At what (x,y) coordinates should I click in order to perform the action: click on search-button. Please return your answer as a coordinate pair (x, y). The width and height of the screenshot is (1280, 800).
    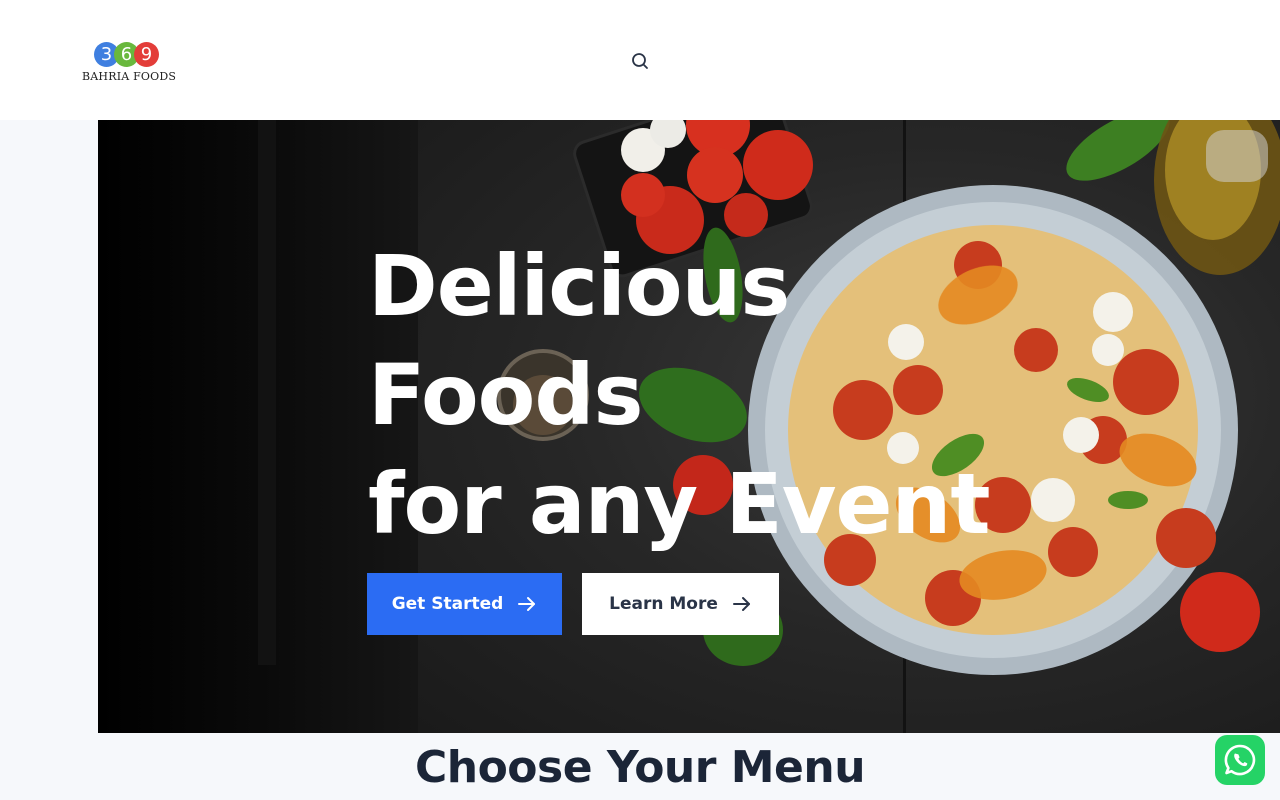
    Looking at the image, I should click on (640, 61).